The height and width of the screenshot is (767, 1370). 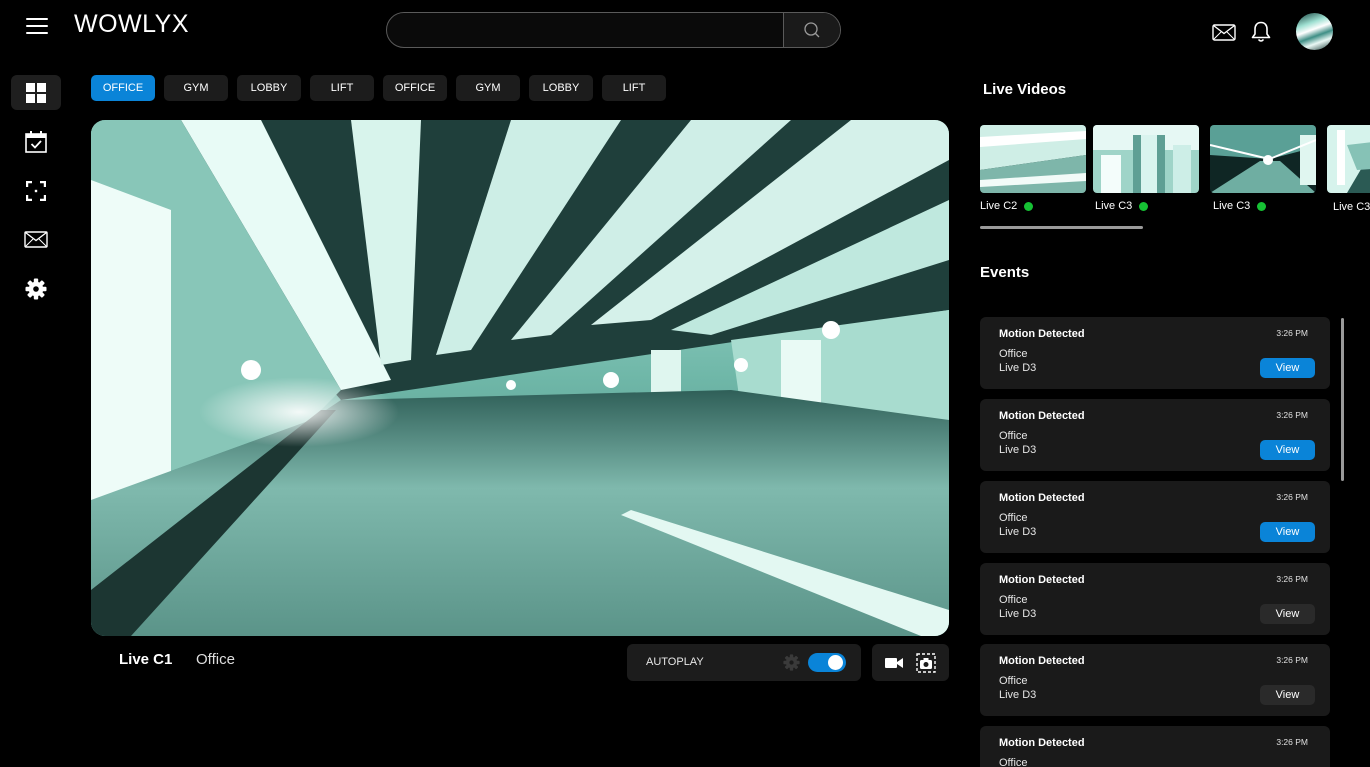 I want to click on user-avatar, so click(x=1314, y=31).